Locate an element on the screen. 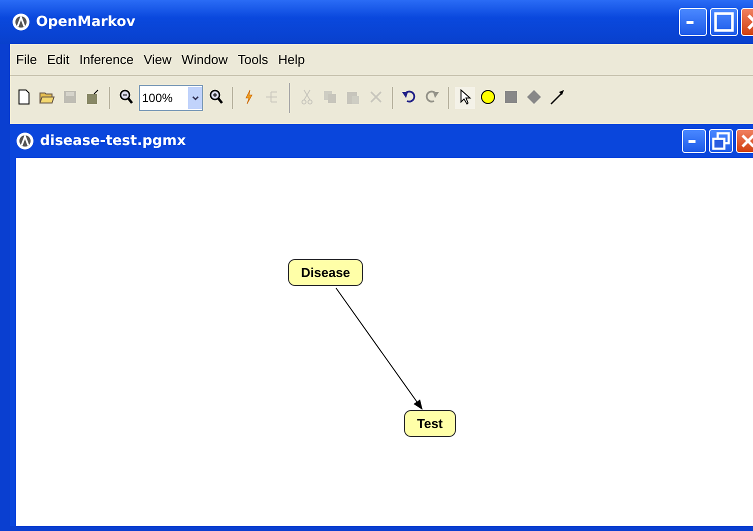 This screenshot has height=531, width=753. menu-item: Window is located at coordinates (205, 59).